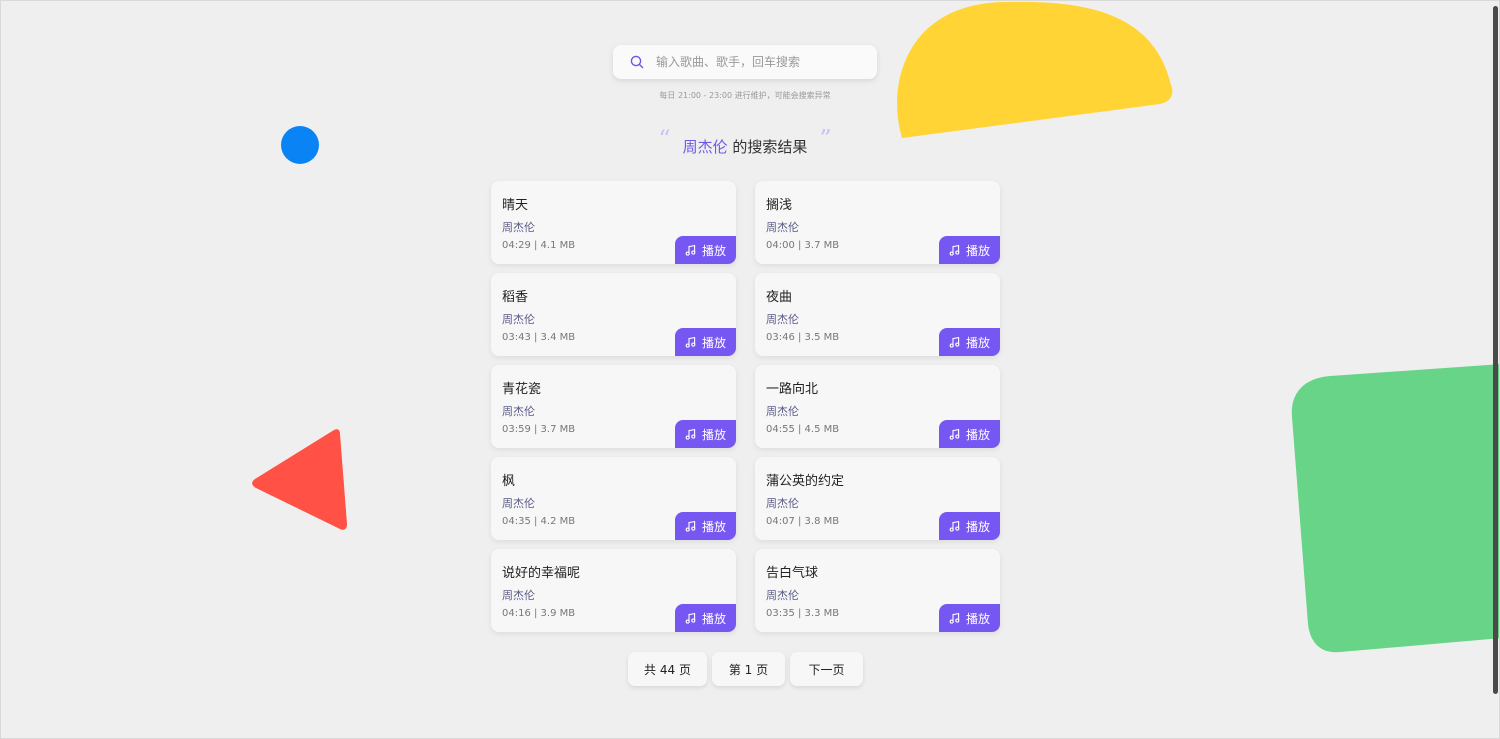  I want to click on song-title: 夜曲, so click(779, 297).